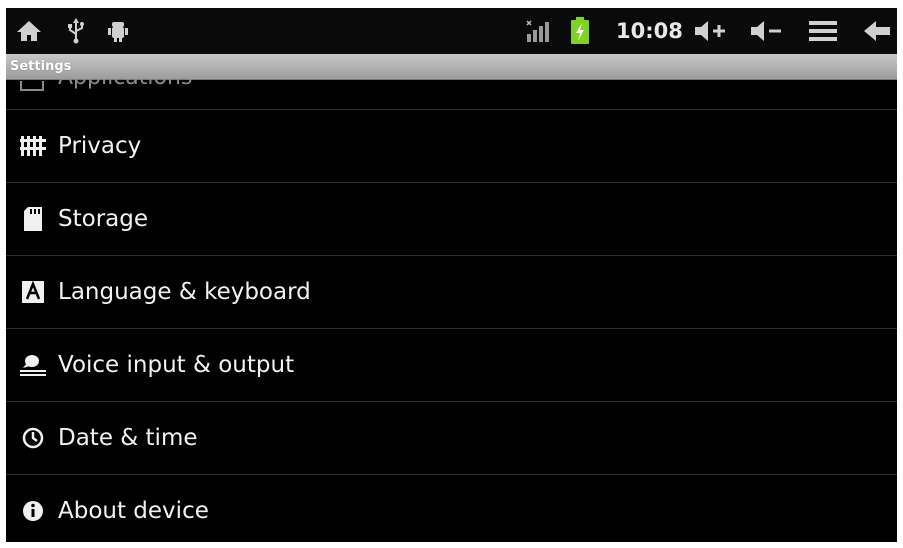 The width and height of the screenshot is (903, 548). What do you see at coordinates (125, 84) in the screenshot?
I see `settings-item-label: Applications` at bounding box center [125, 84].